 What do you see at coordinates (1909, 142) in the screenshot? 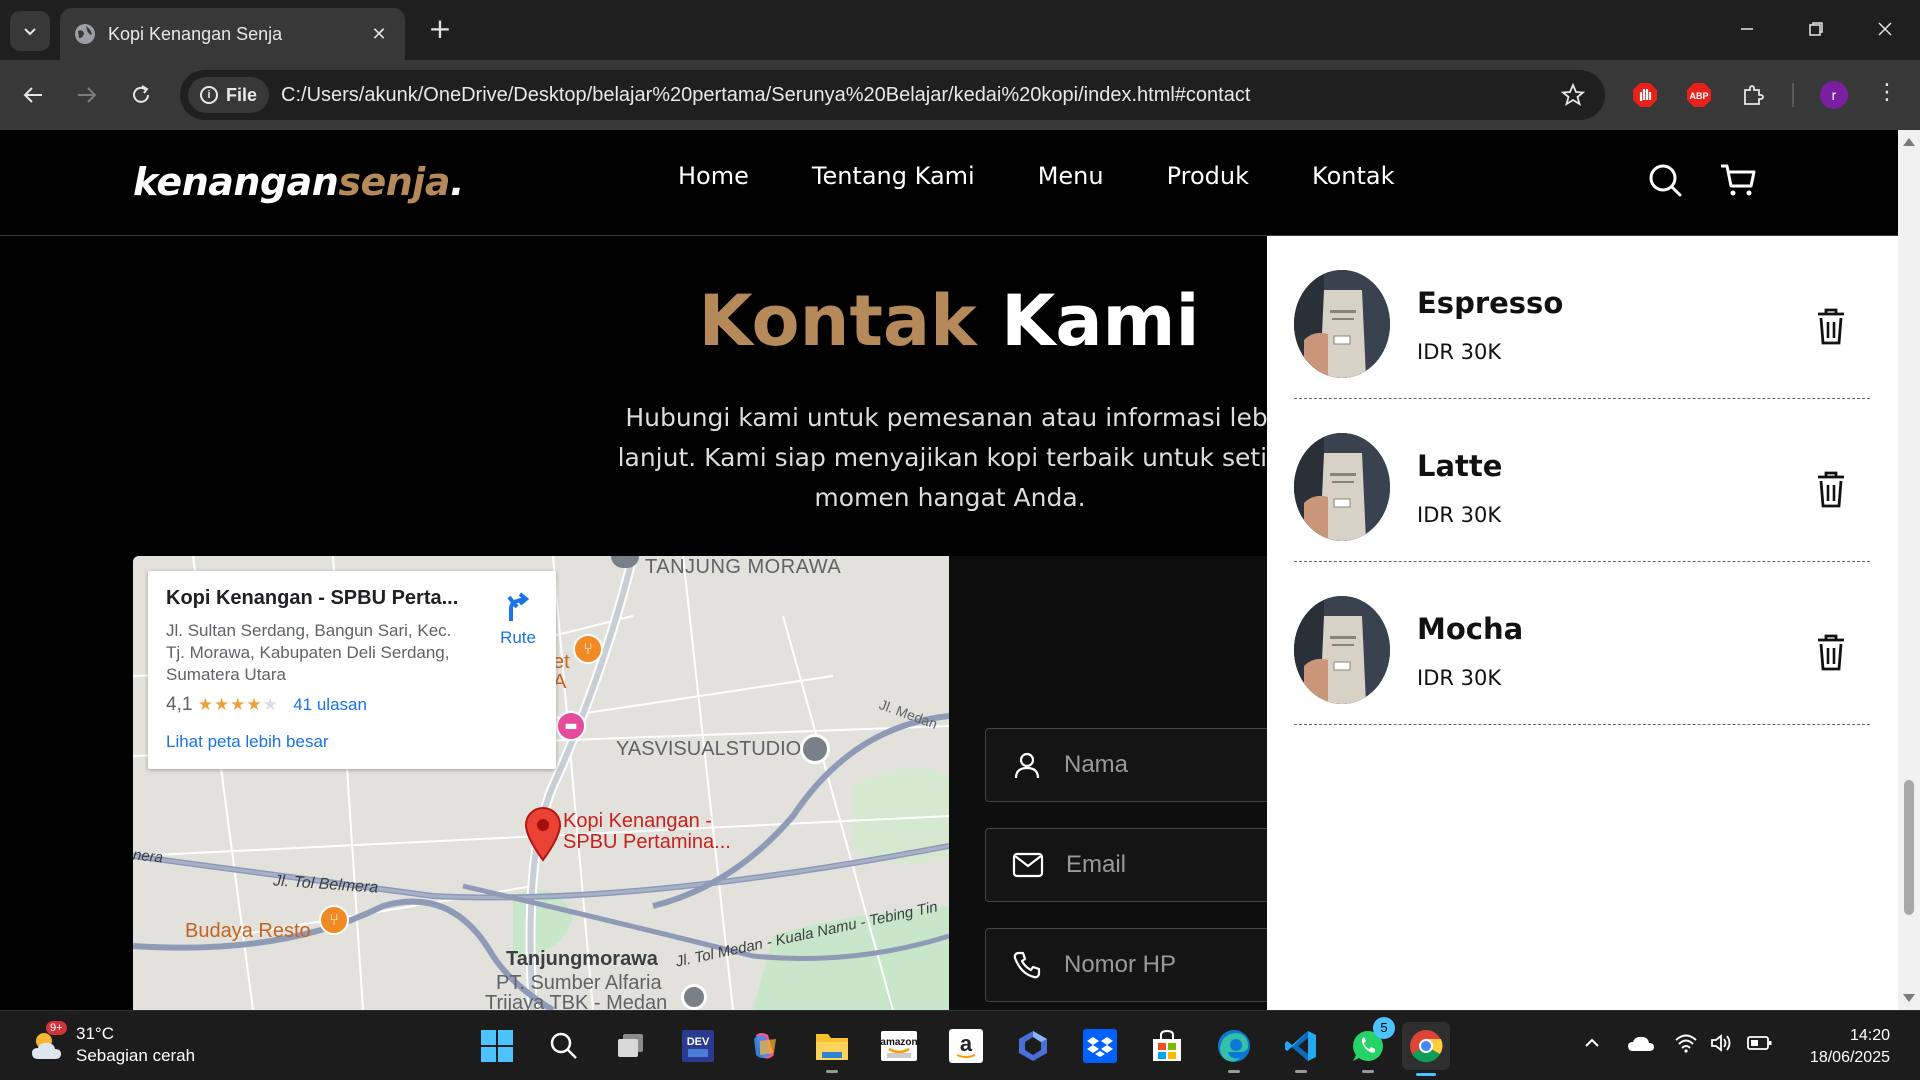
I see `scroll-up-arrow` at bounding box center [1909, 142].